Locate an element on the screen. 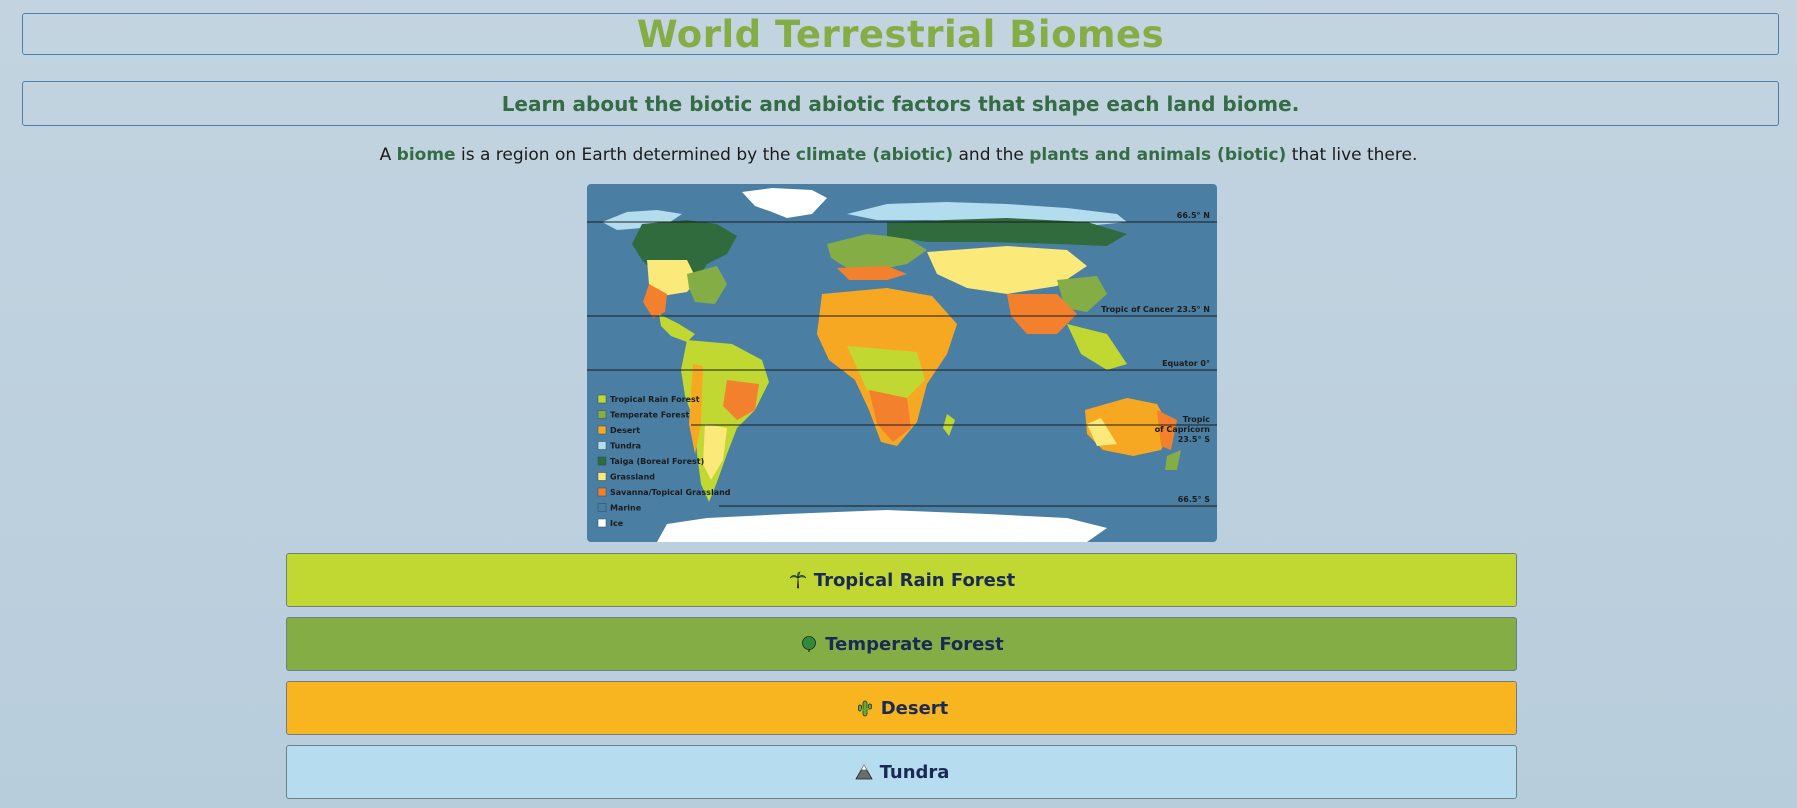  biome-button-label: Tundra is located at coordinates (914, 772).